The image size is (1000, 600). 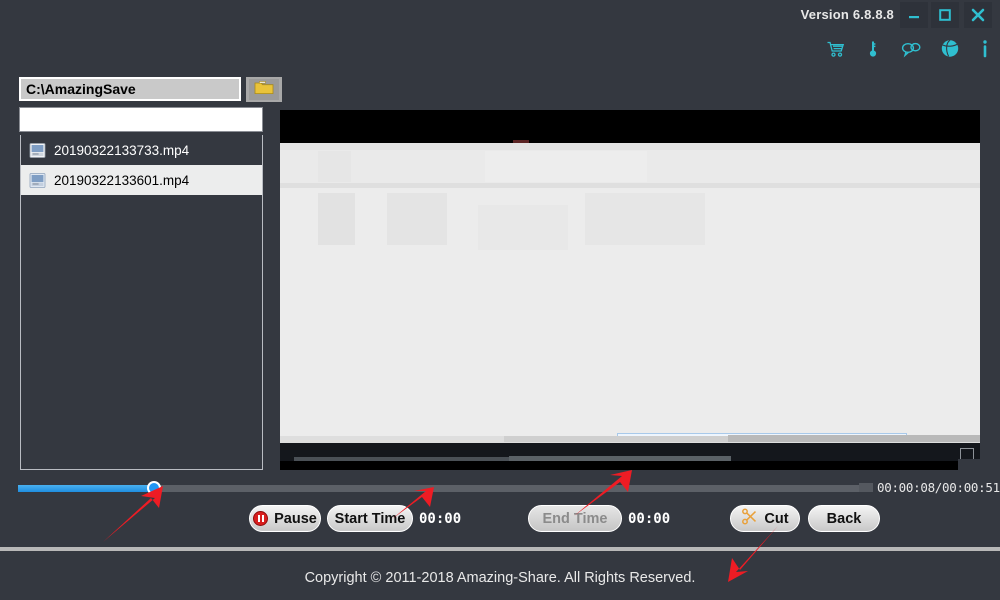 I want to click on start-time-value: 00:00, so click(x=440, y=519).